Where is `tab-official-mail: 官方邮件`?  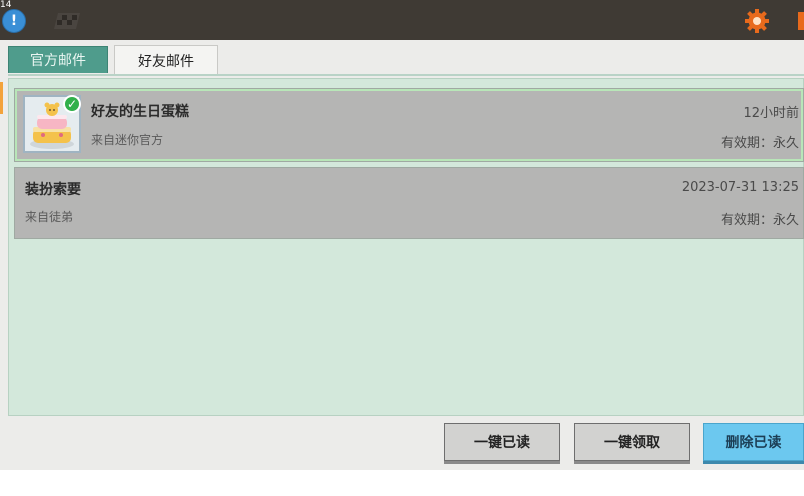 tab-official-mail: 官方邮件 is located at coordinates (58, 59).